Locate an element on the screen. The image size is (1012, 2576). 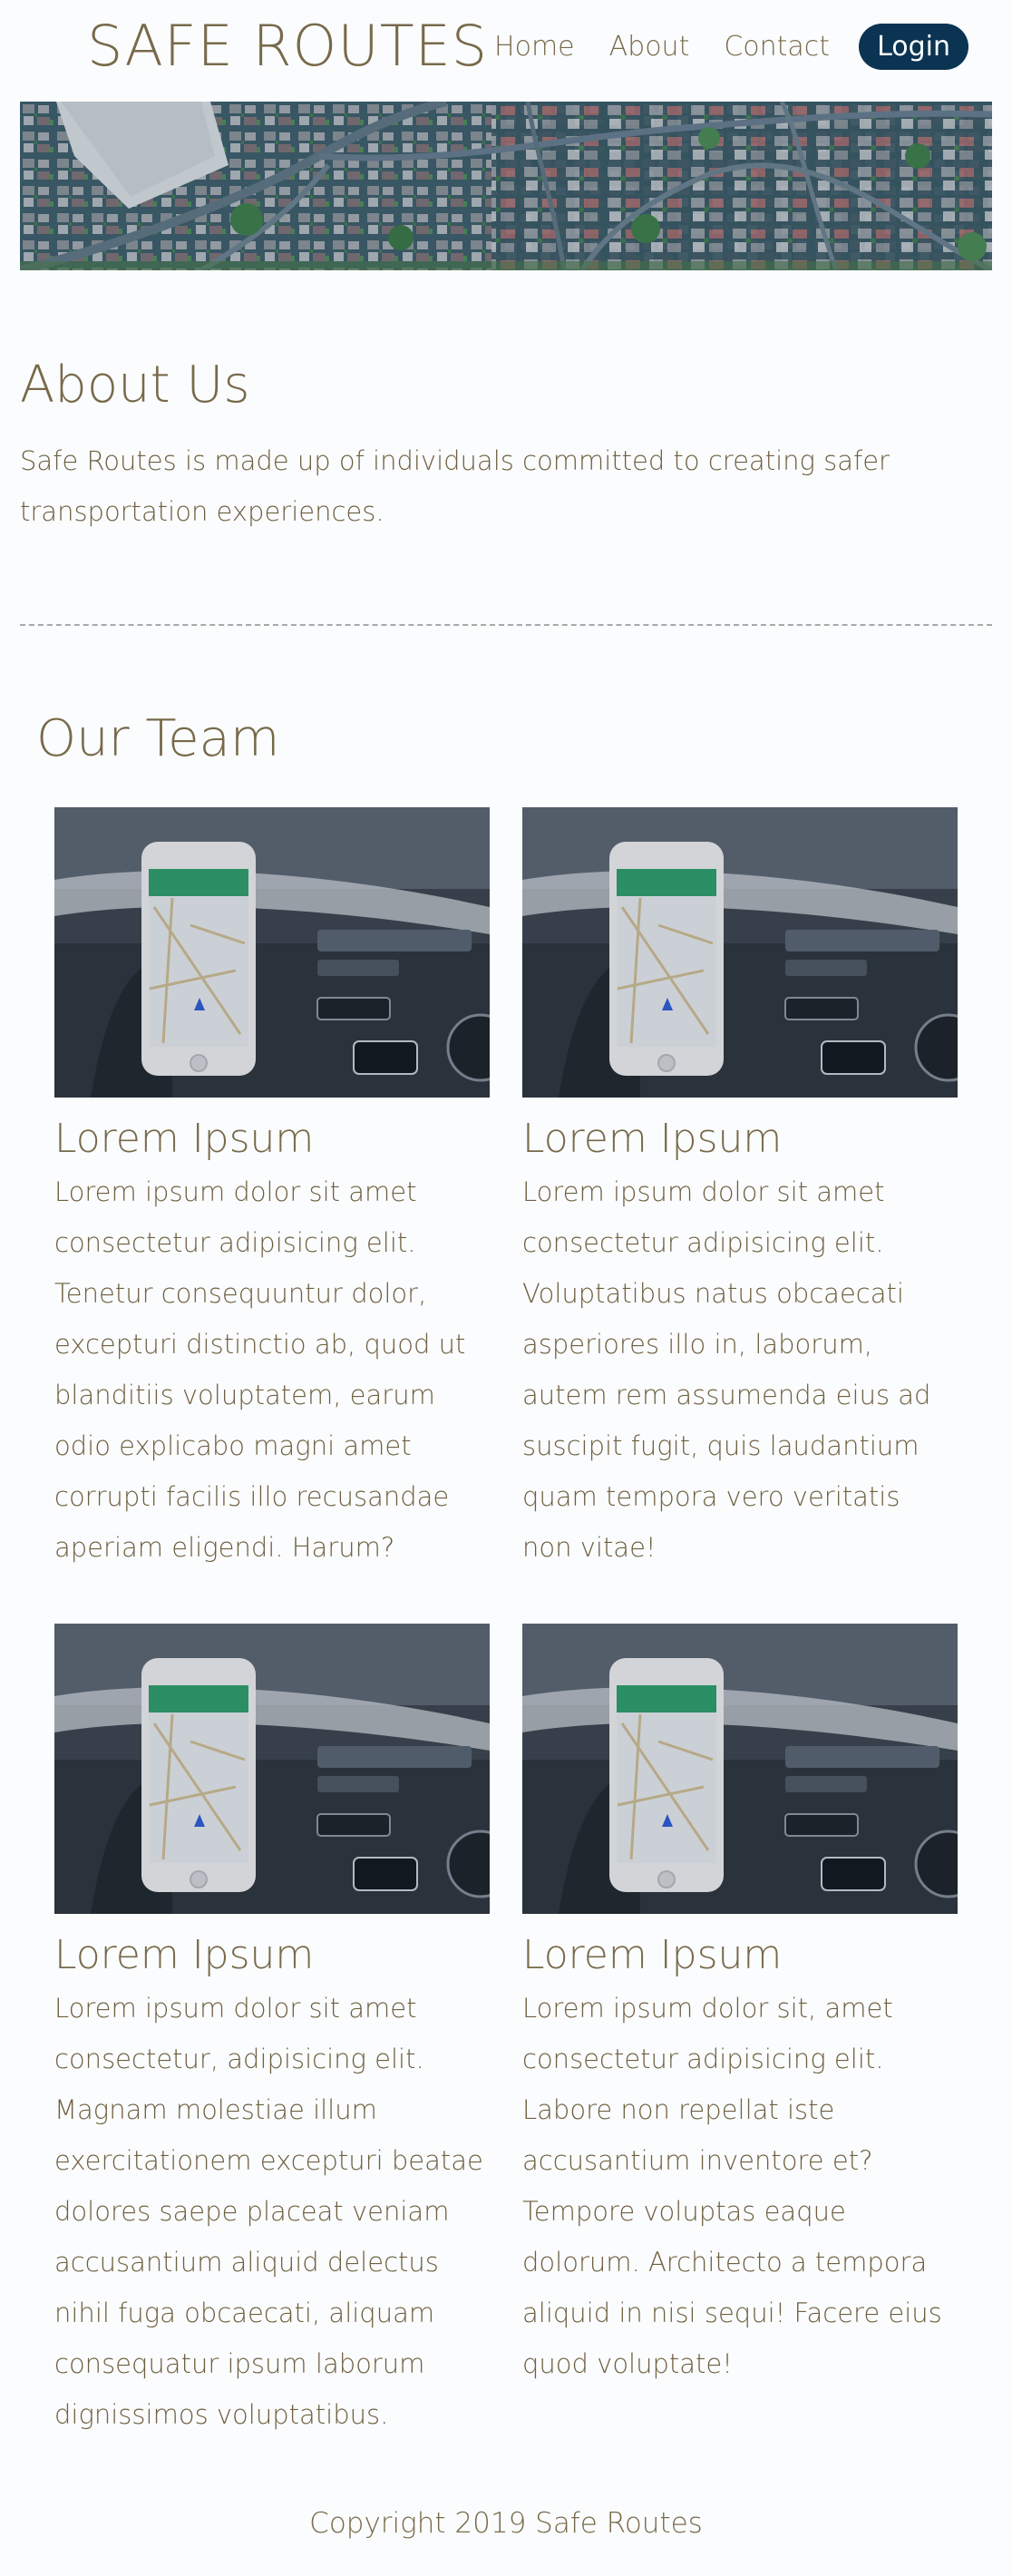
main-nav: Home About Contact Login is located at coordinates (714, 47).